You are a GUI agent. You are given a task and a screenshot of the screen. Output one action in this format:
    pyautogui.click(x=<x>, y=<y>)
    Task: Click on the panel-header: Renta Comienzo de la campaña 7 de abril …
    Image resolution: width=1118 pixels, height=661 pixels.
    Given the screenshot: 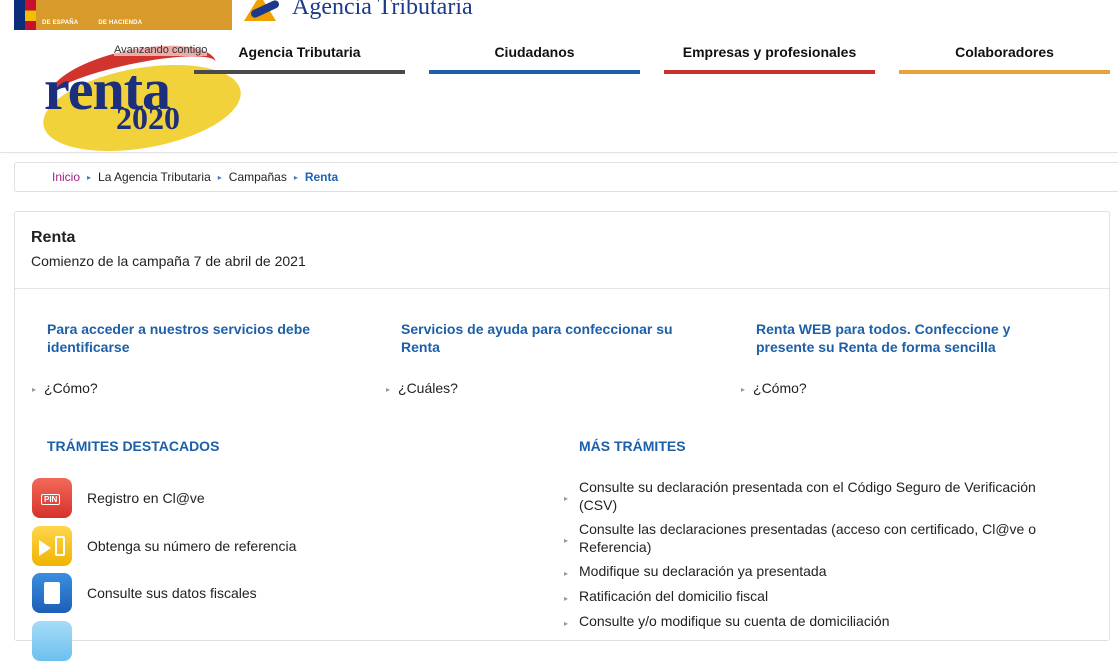 What is the action you would take?
    pyautogui.click(x=562, y=250)
    